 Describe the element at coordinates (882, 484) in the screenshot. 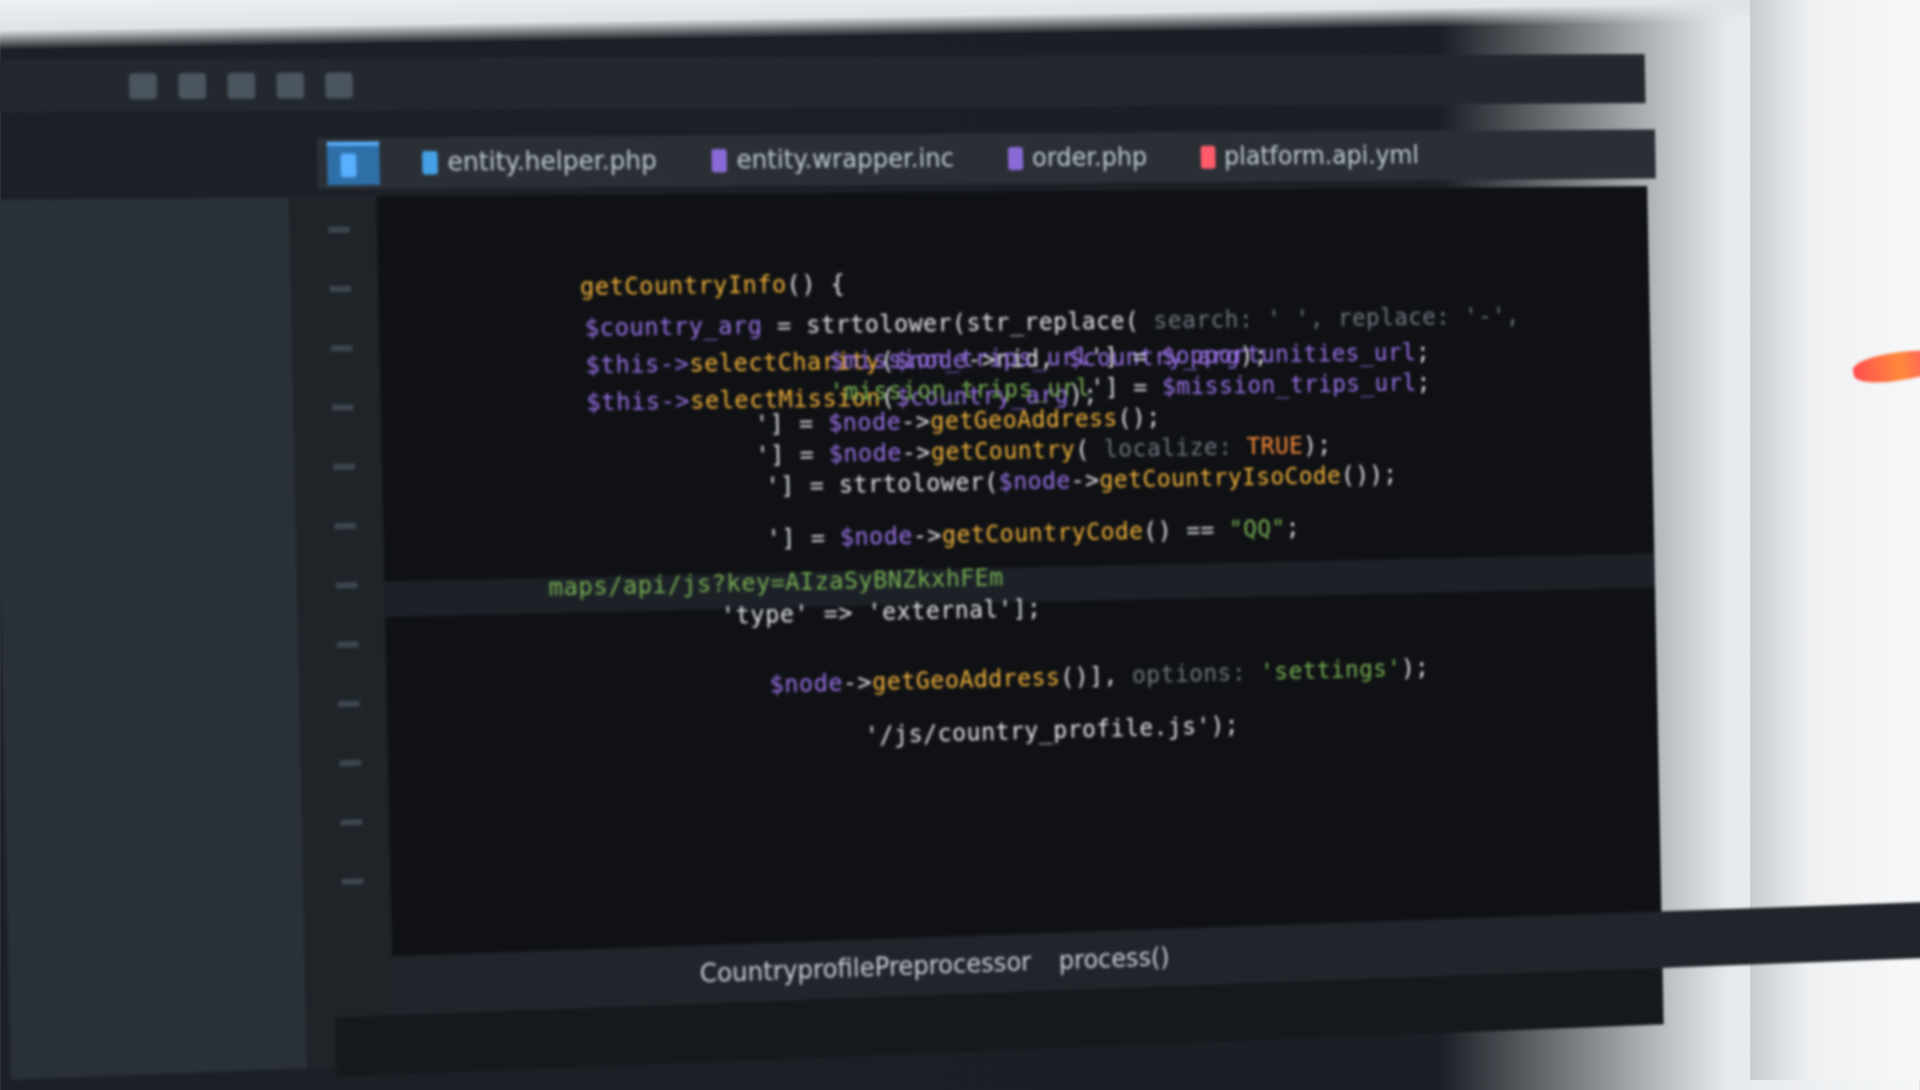

I see `code-token: '] = strtolower(` at that location.